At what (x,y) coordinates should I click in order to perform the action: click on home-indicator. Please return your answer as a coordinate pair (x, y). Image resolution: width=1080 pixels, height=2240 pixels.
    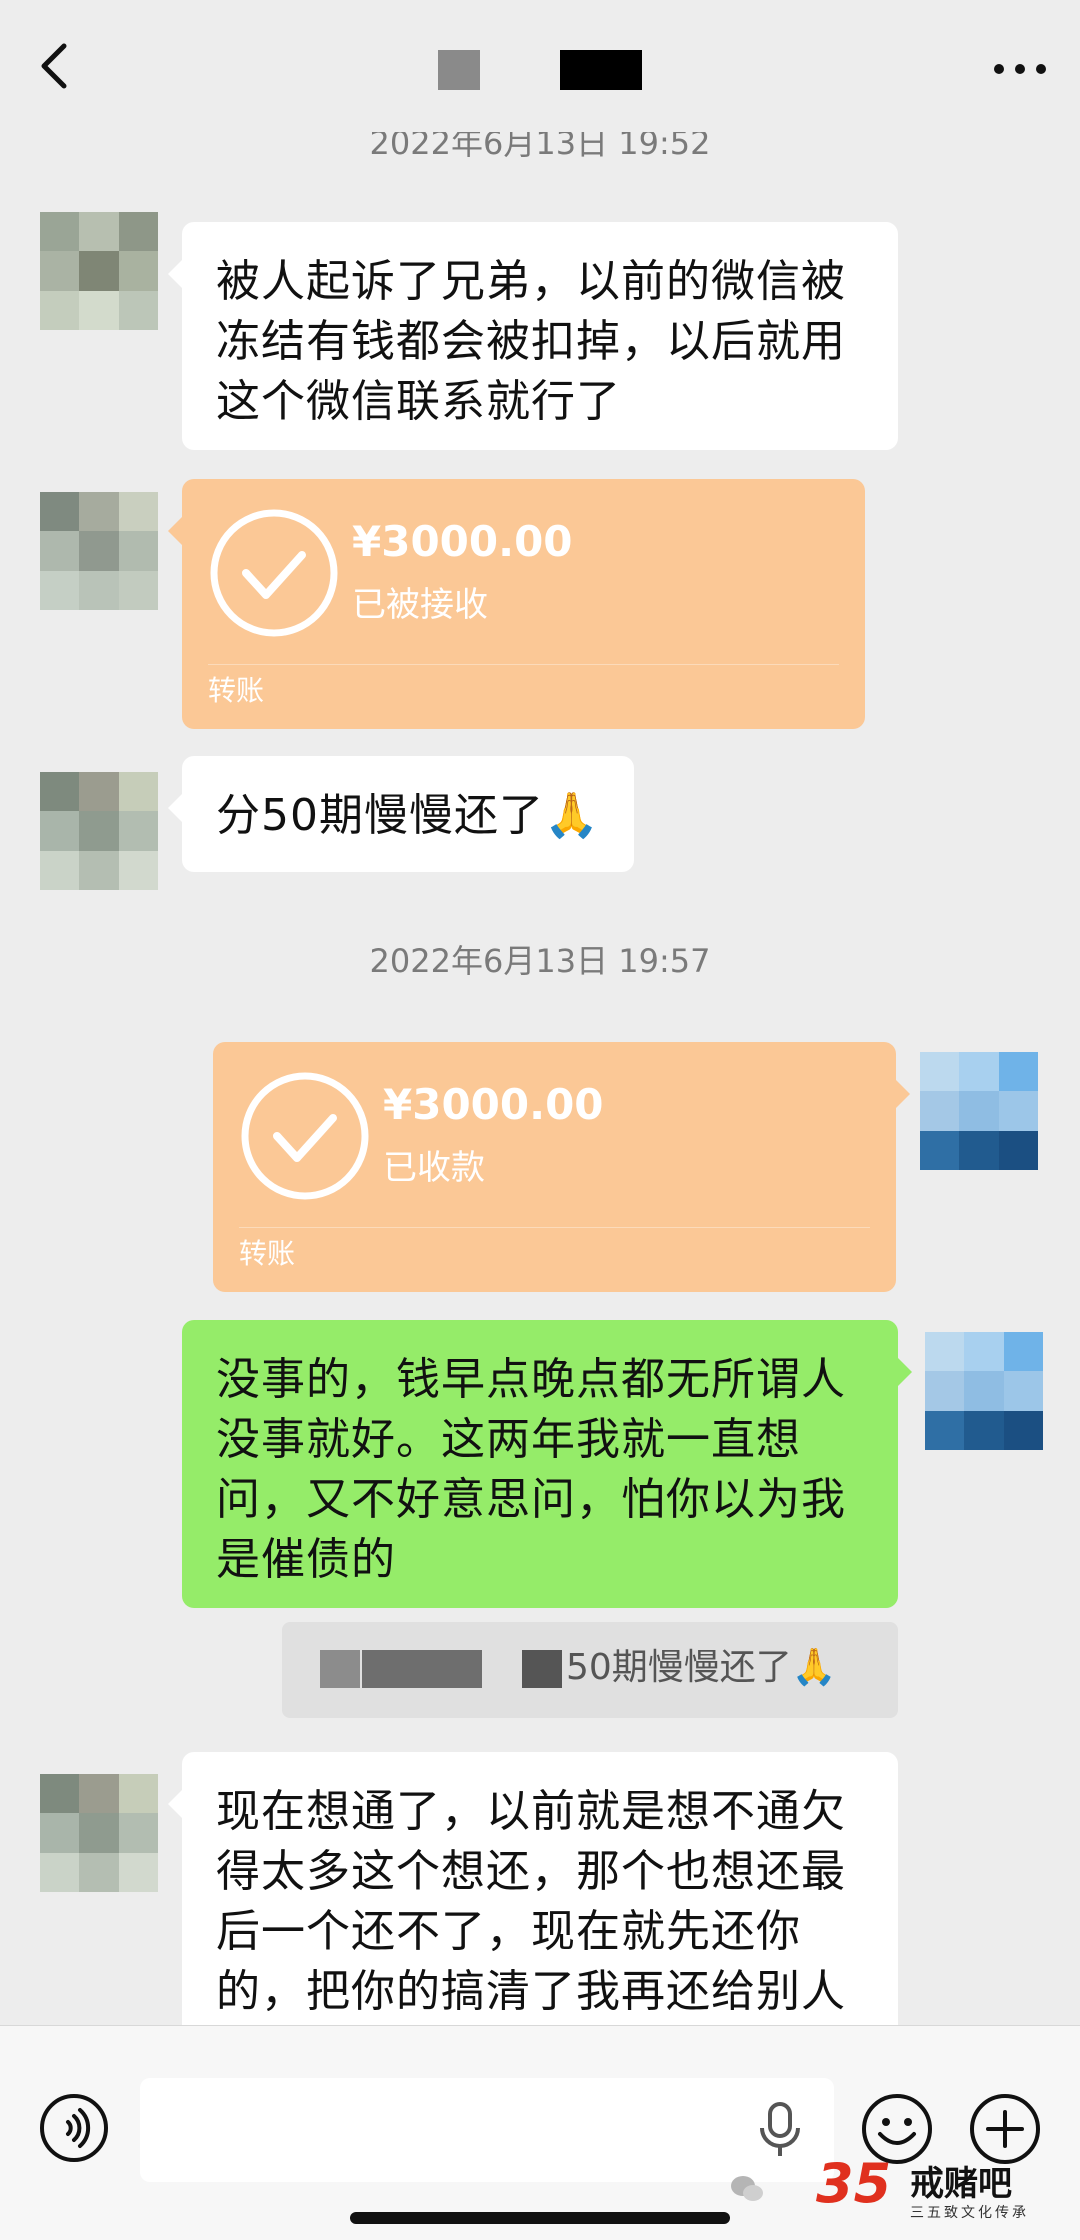
    Looking at the image, I should click on (540, 2218).